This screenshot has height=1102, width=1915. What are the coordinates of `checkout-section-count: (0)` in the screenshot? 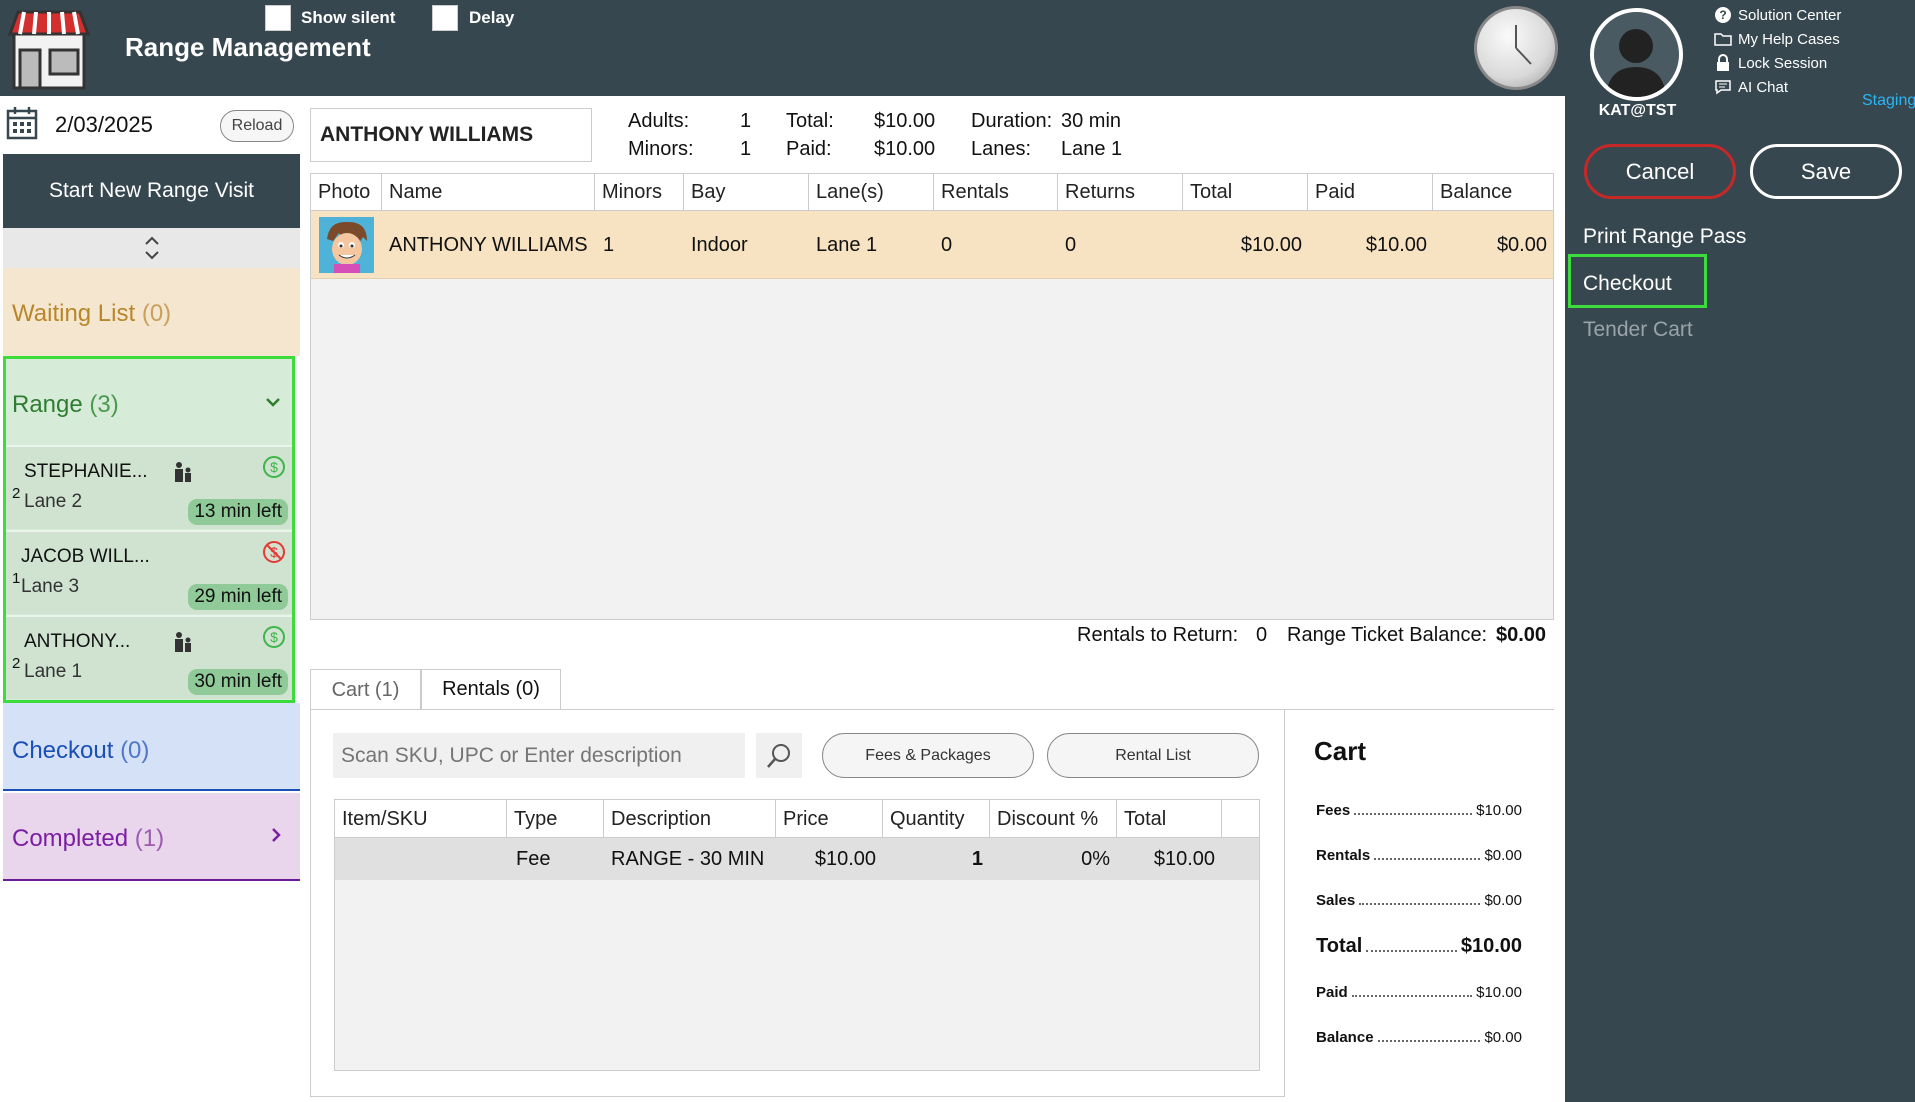 It's located at (135, 750).